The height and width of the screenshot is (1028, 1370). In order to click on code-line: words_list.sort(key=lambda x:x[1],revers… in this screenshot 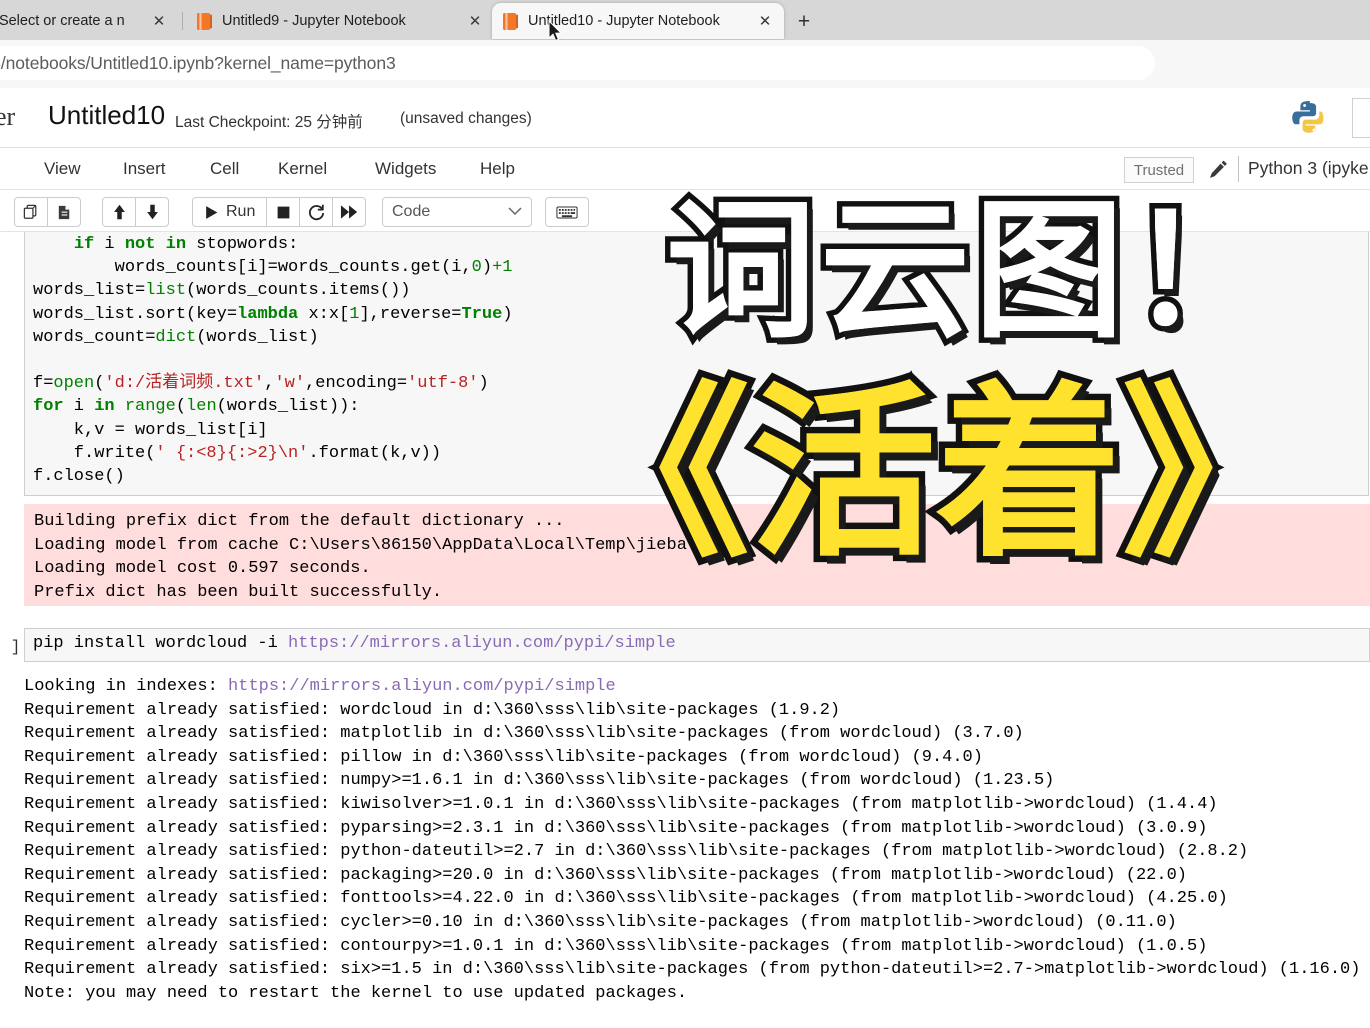, I will do `click(273, 314)`.